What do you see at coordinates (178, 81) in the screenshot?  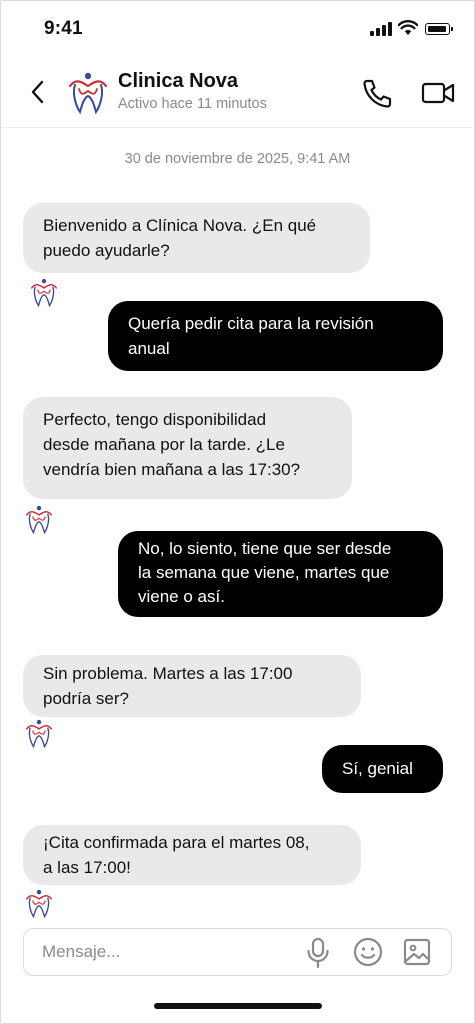 I see `contact-name: Clinica Nova` at bounding box center [178, 81].